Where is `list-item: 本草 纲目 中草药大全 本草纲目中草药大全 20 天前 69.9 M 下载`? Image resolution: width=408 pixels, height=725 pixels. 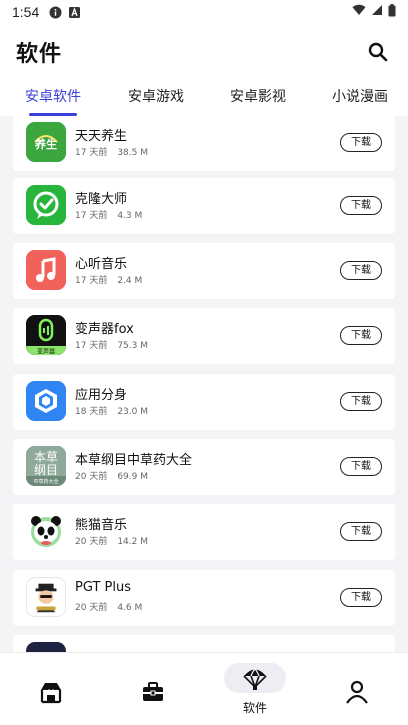 list-item: 本草 纲目 中草药大全 本草纲目中草药大全 20 天前 69.9 M 下载 is located at coordinates (204, 467).